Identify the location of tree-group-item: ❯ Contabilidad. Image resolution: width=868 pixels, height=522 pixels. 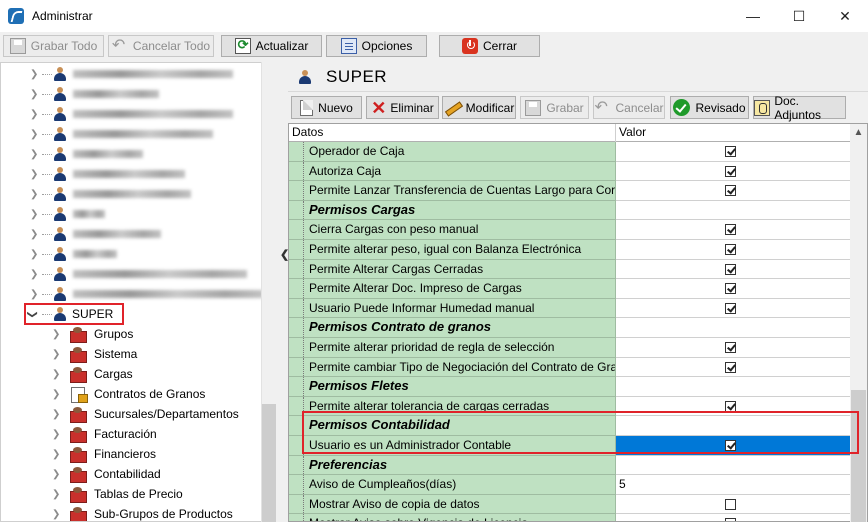
(131, 474).